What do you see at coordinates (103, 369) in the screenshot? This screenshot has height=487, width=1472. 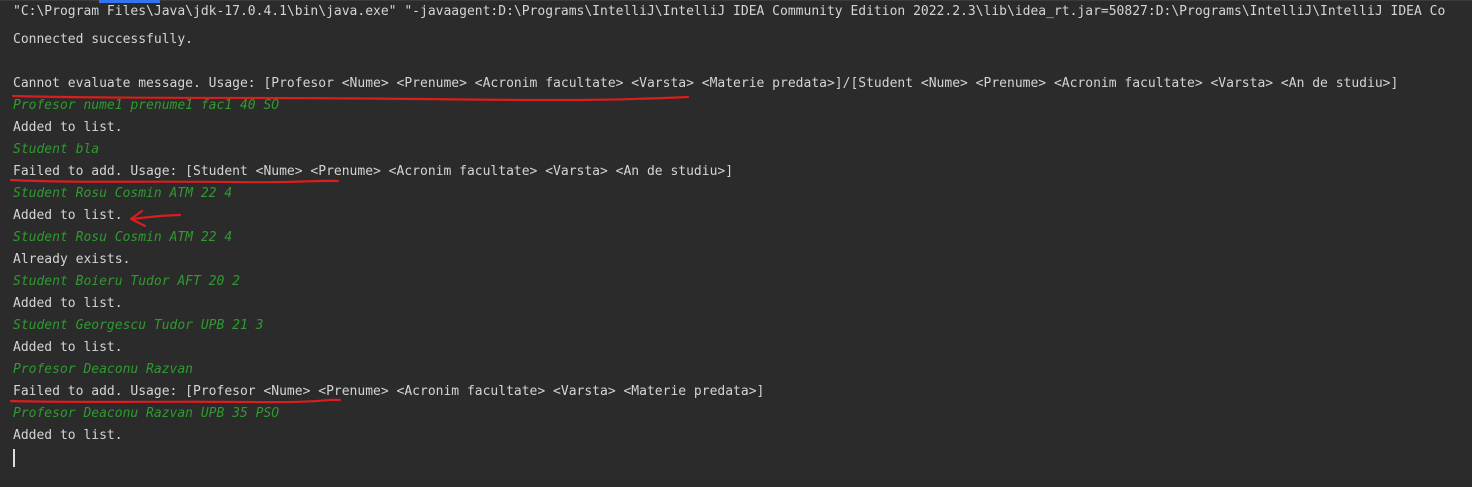 I see `console-line-user-input: Profesor Deaconu Razvan` at bounding box center [103, 369].